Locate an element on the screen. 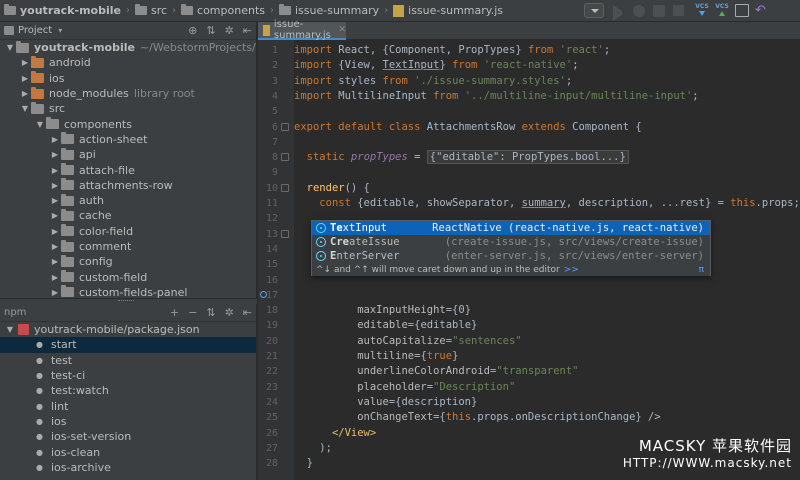  tree-item: ▶ api is located at coordinates (128, 154).